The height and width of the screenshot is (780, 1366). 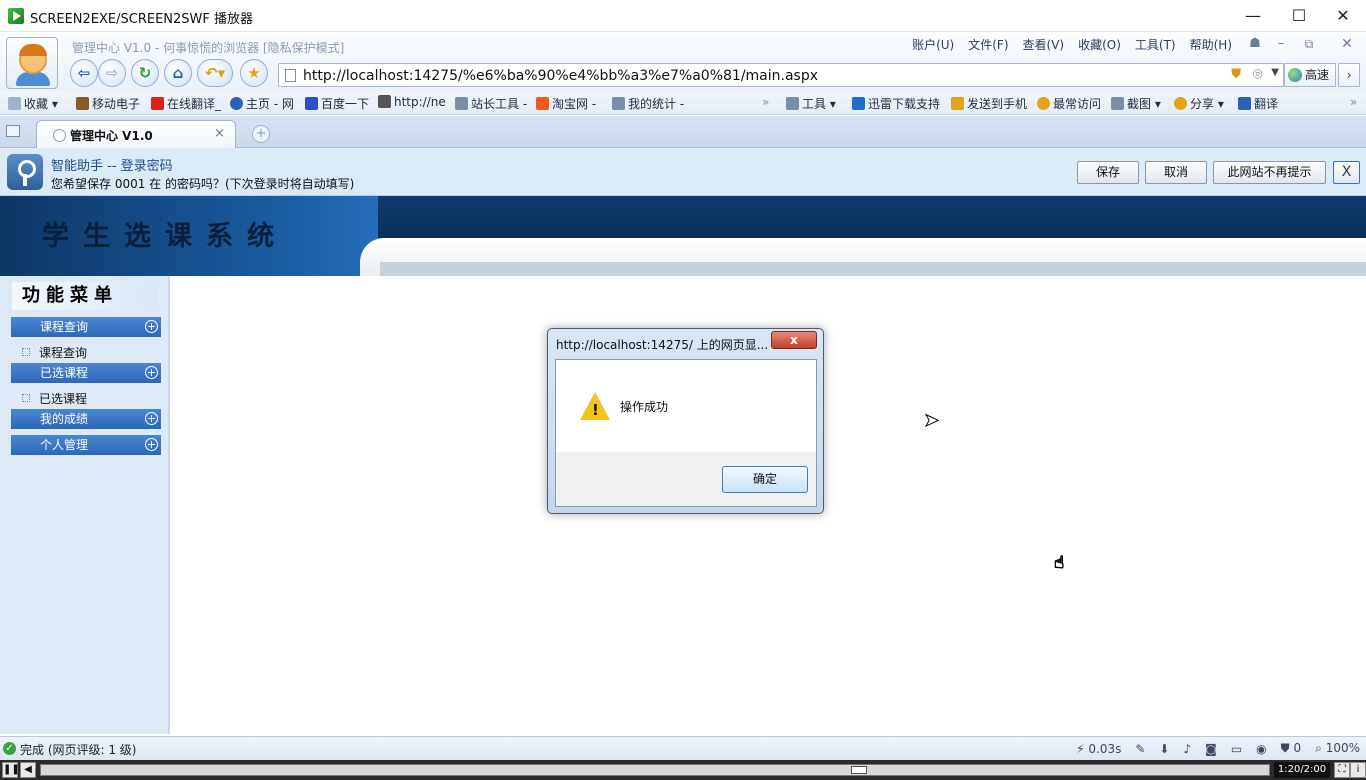 I want to click on fav-item: 百度一下, so click(x=337, y=103).